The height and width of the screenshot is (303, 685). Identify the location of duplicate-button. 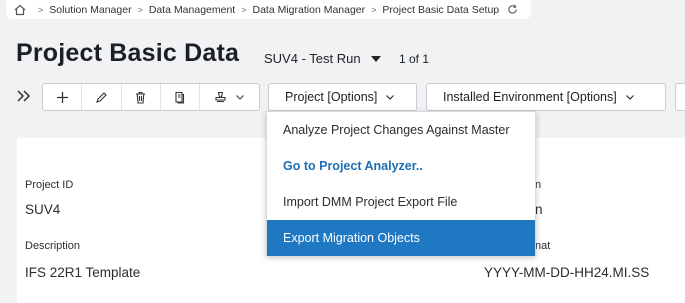
(181, 97).